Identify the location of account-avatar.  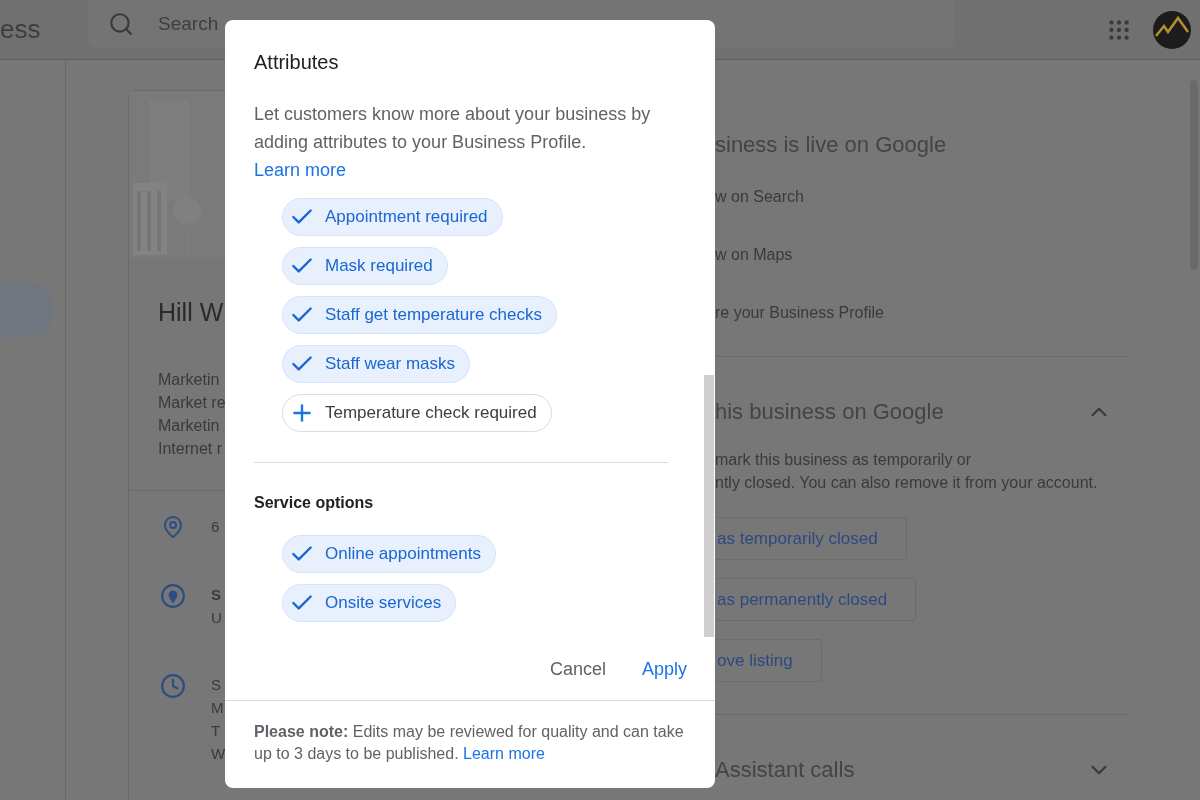
(1172, 29).